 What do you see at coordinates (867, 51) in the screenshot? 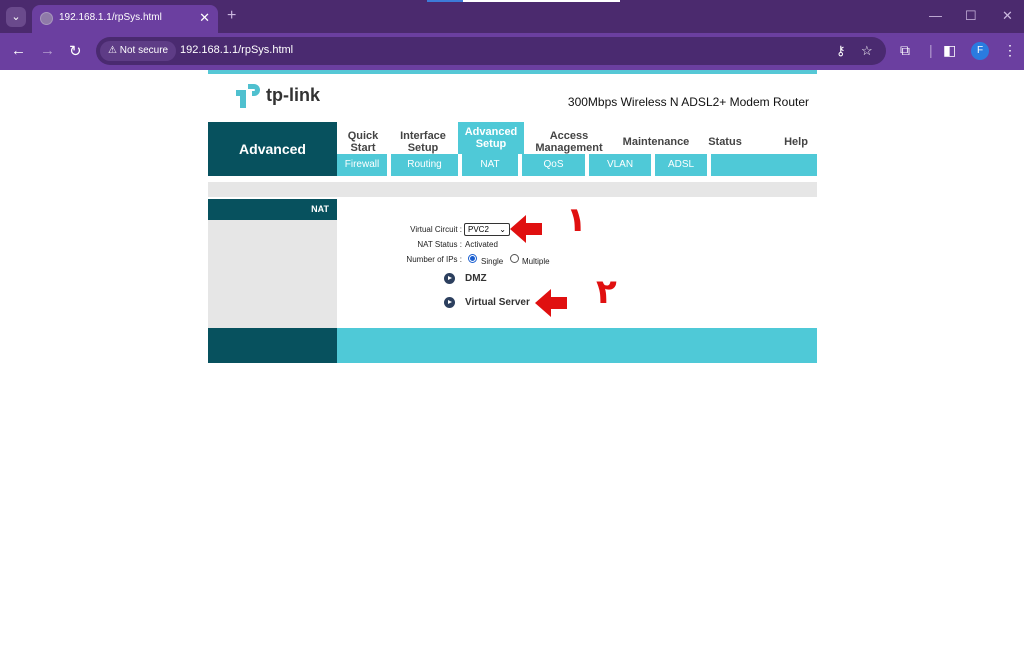
I see `star-icon: ☆` at bounding box center [867, 51].